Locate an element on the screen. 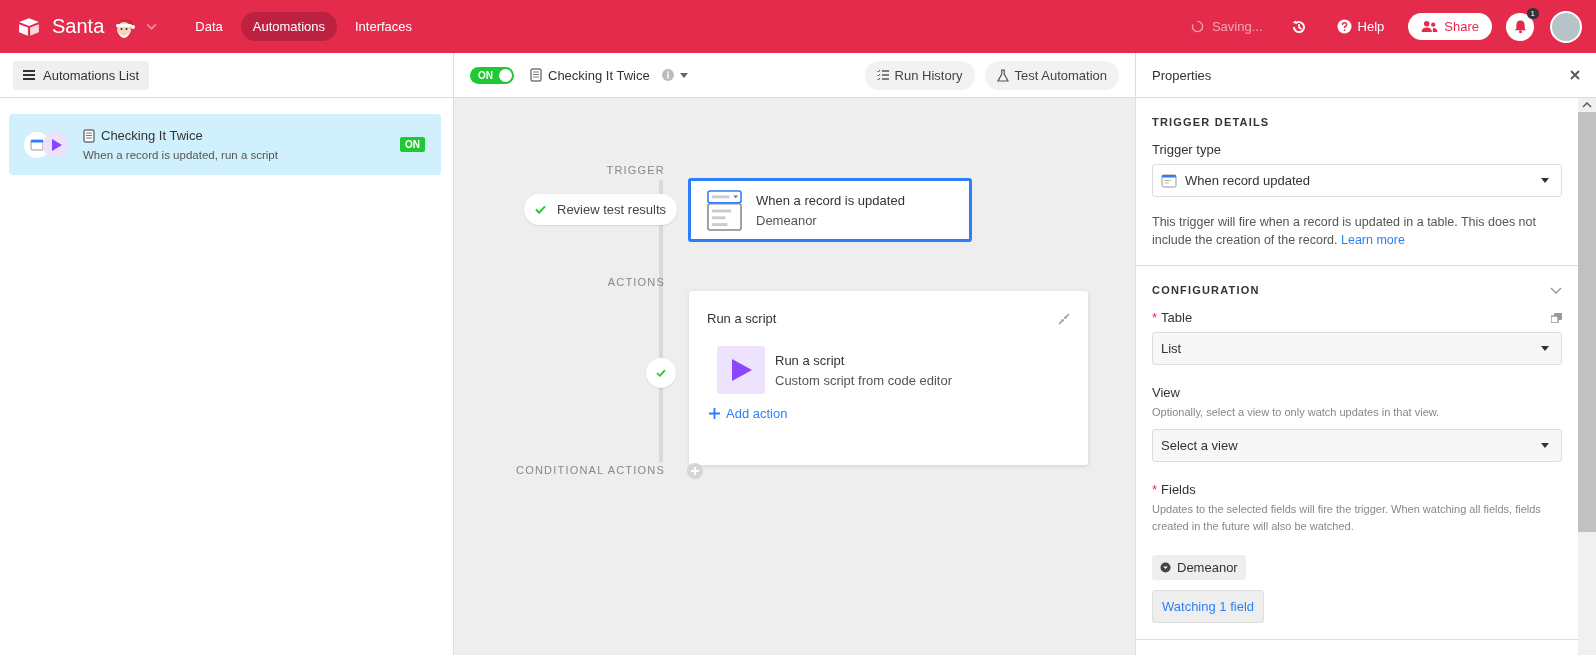 The height and width of the screenshot is (655, 1596). review-test-results-button: Review test results is located at coordinates (601, 209).